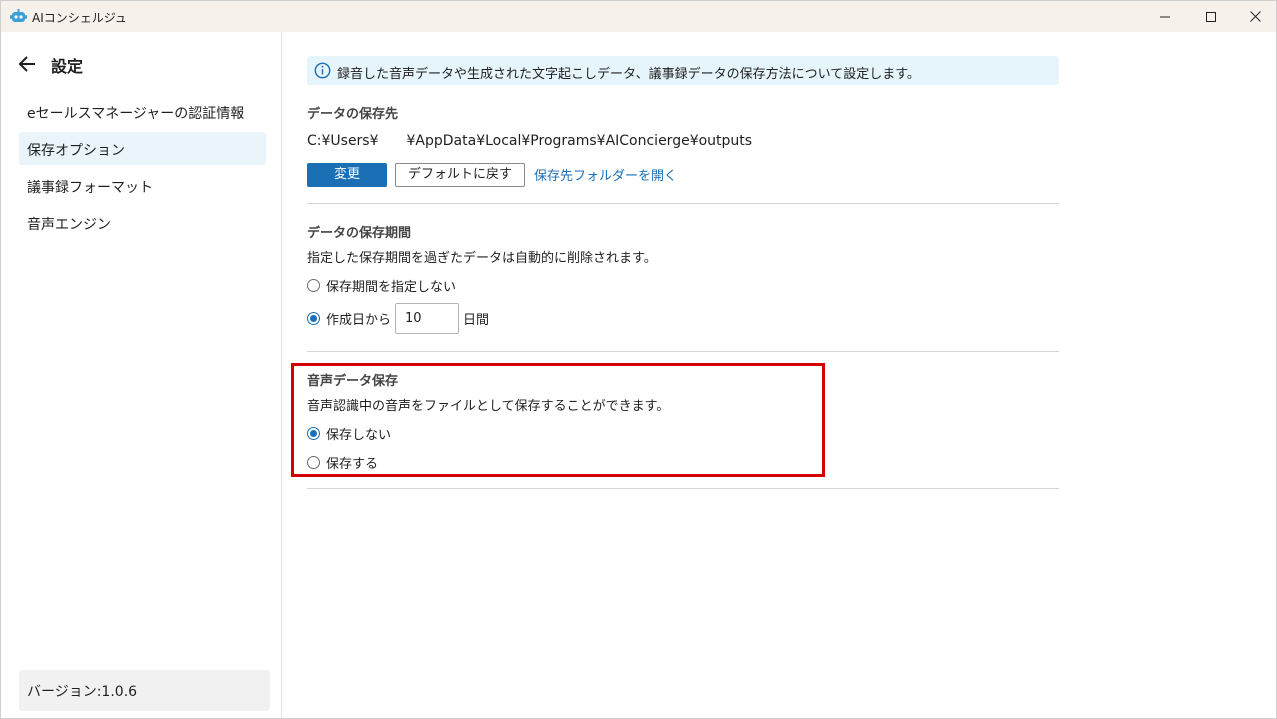  What do you see at coordinates (79, 18) in the screenshot?
I see `window-title: AIコンシェルジュ` at bounding box center [79, 18].